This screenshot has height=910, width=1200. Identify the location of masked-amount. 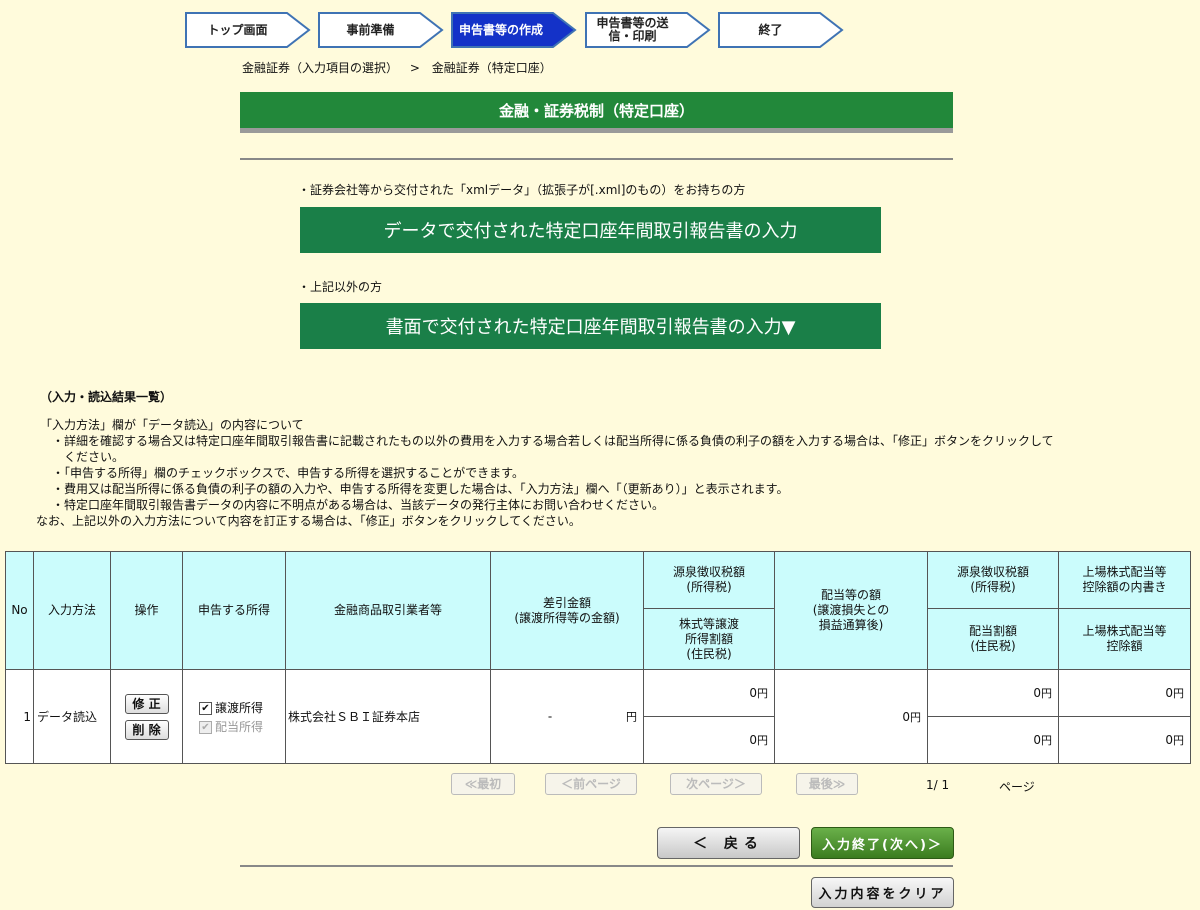
(591, 716).